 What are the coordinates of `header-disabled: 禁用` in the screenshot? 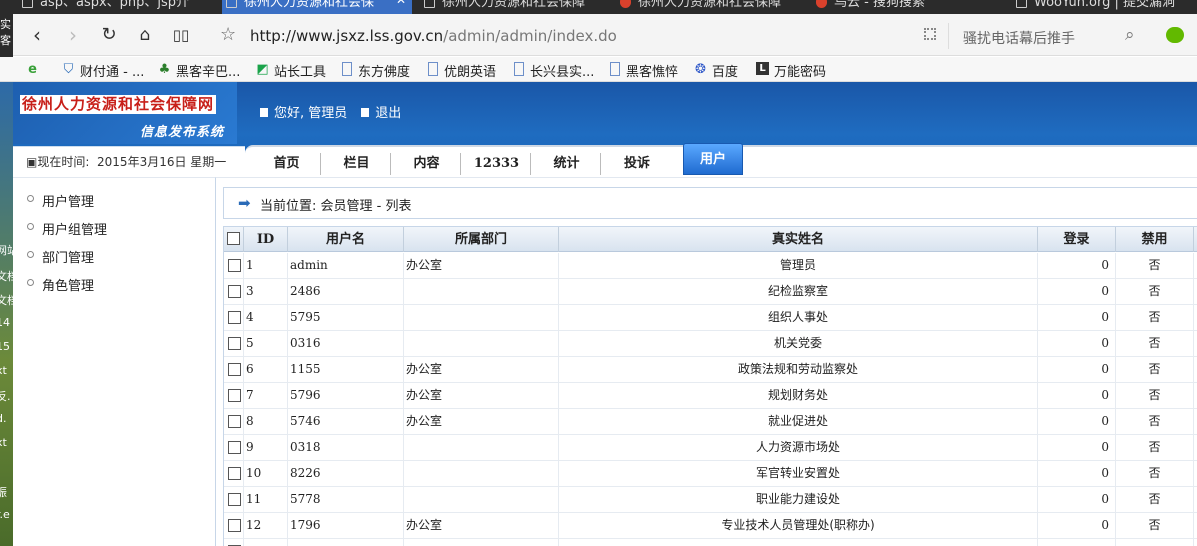 It's located at (1155, 239).